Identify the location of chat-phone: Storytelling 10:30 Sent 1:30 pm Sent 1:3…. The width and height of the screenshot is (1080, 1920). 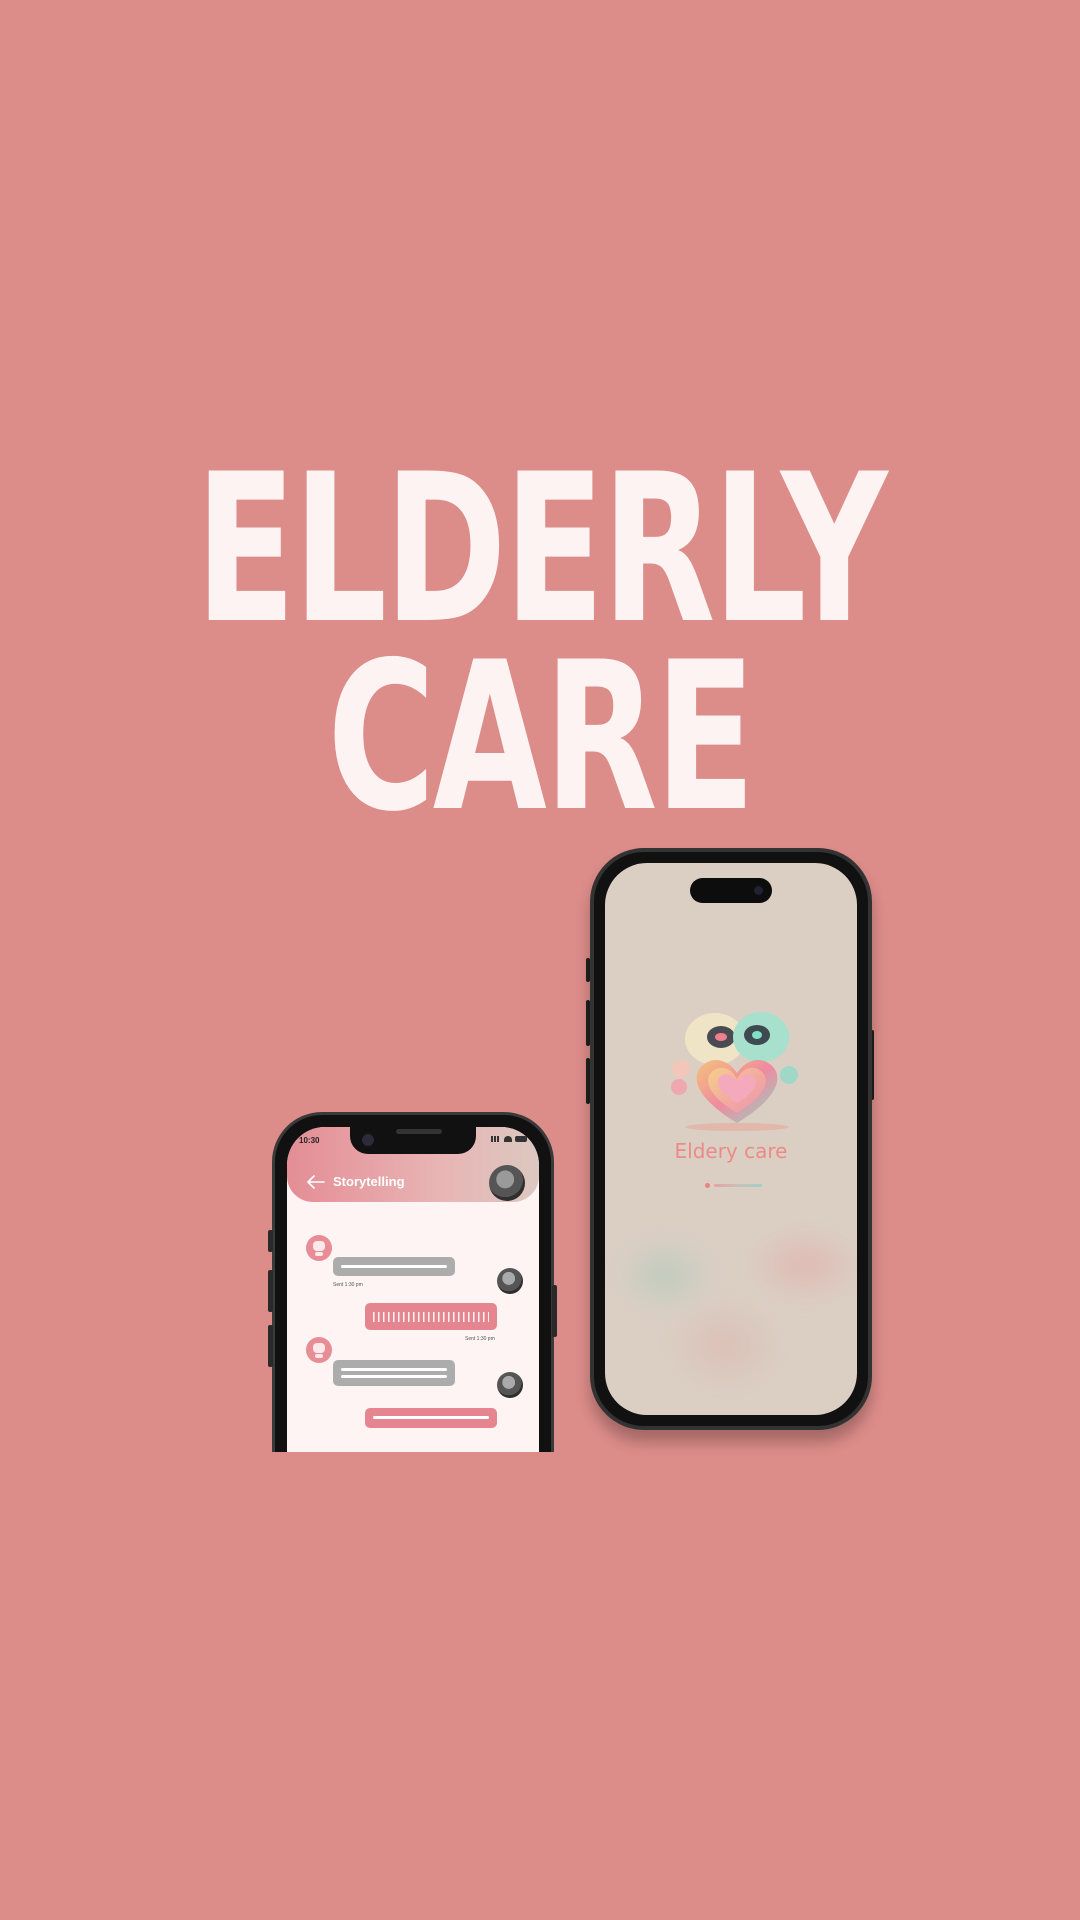
(413, 1282).